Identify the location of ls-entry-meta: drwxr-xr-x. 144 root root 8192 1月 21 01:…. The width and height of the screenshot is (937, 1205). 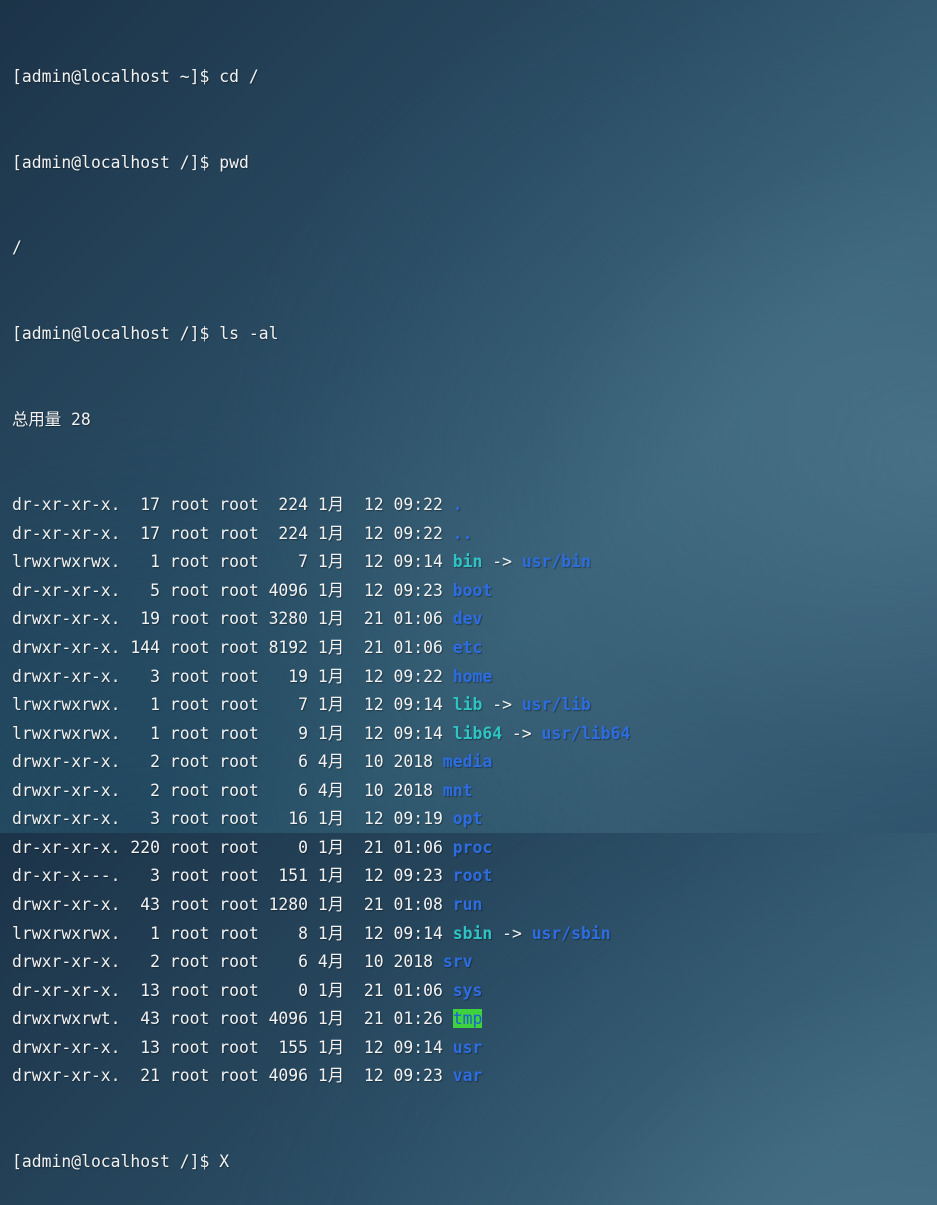
(232, 648).